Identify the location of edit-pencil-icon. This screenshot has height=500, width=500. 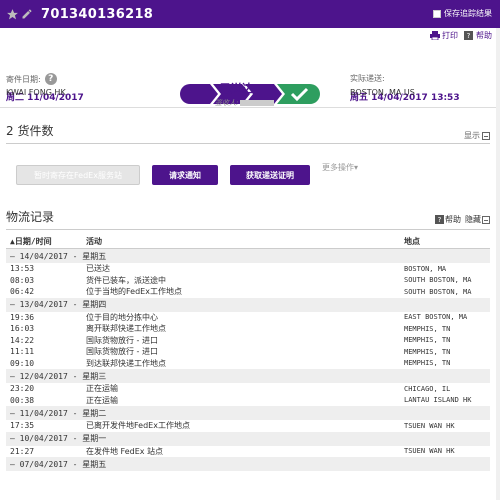
(27, 14).